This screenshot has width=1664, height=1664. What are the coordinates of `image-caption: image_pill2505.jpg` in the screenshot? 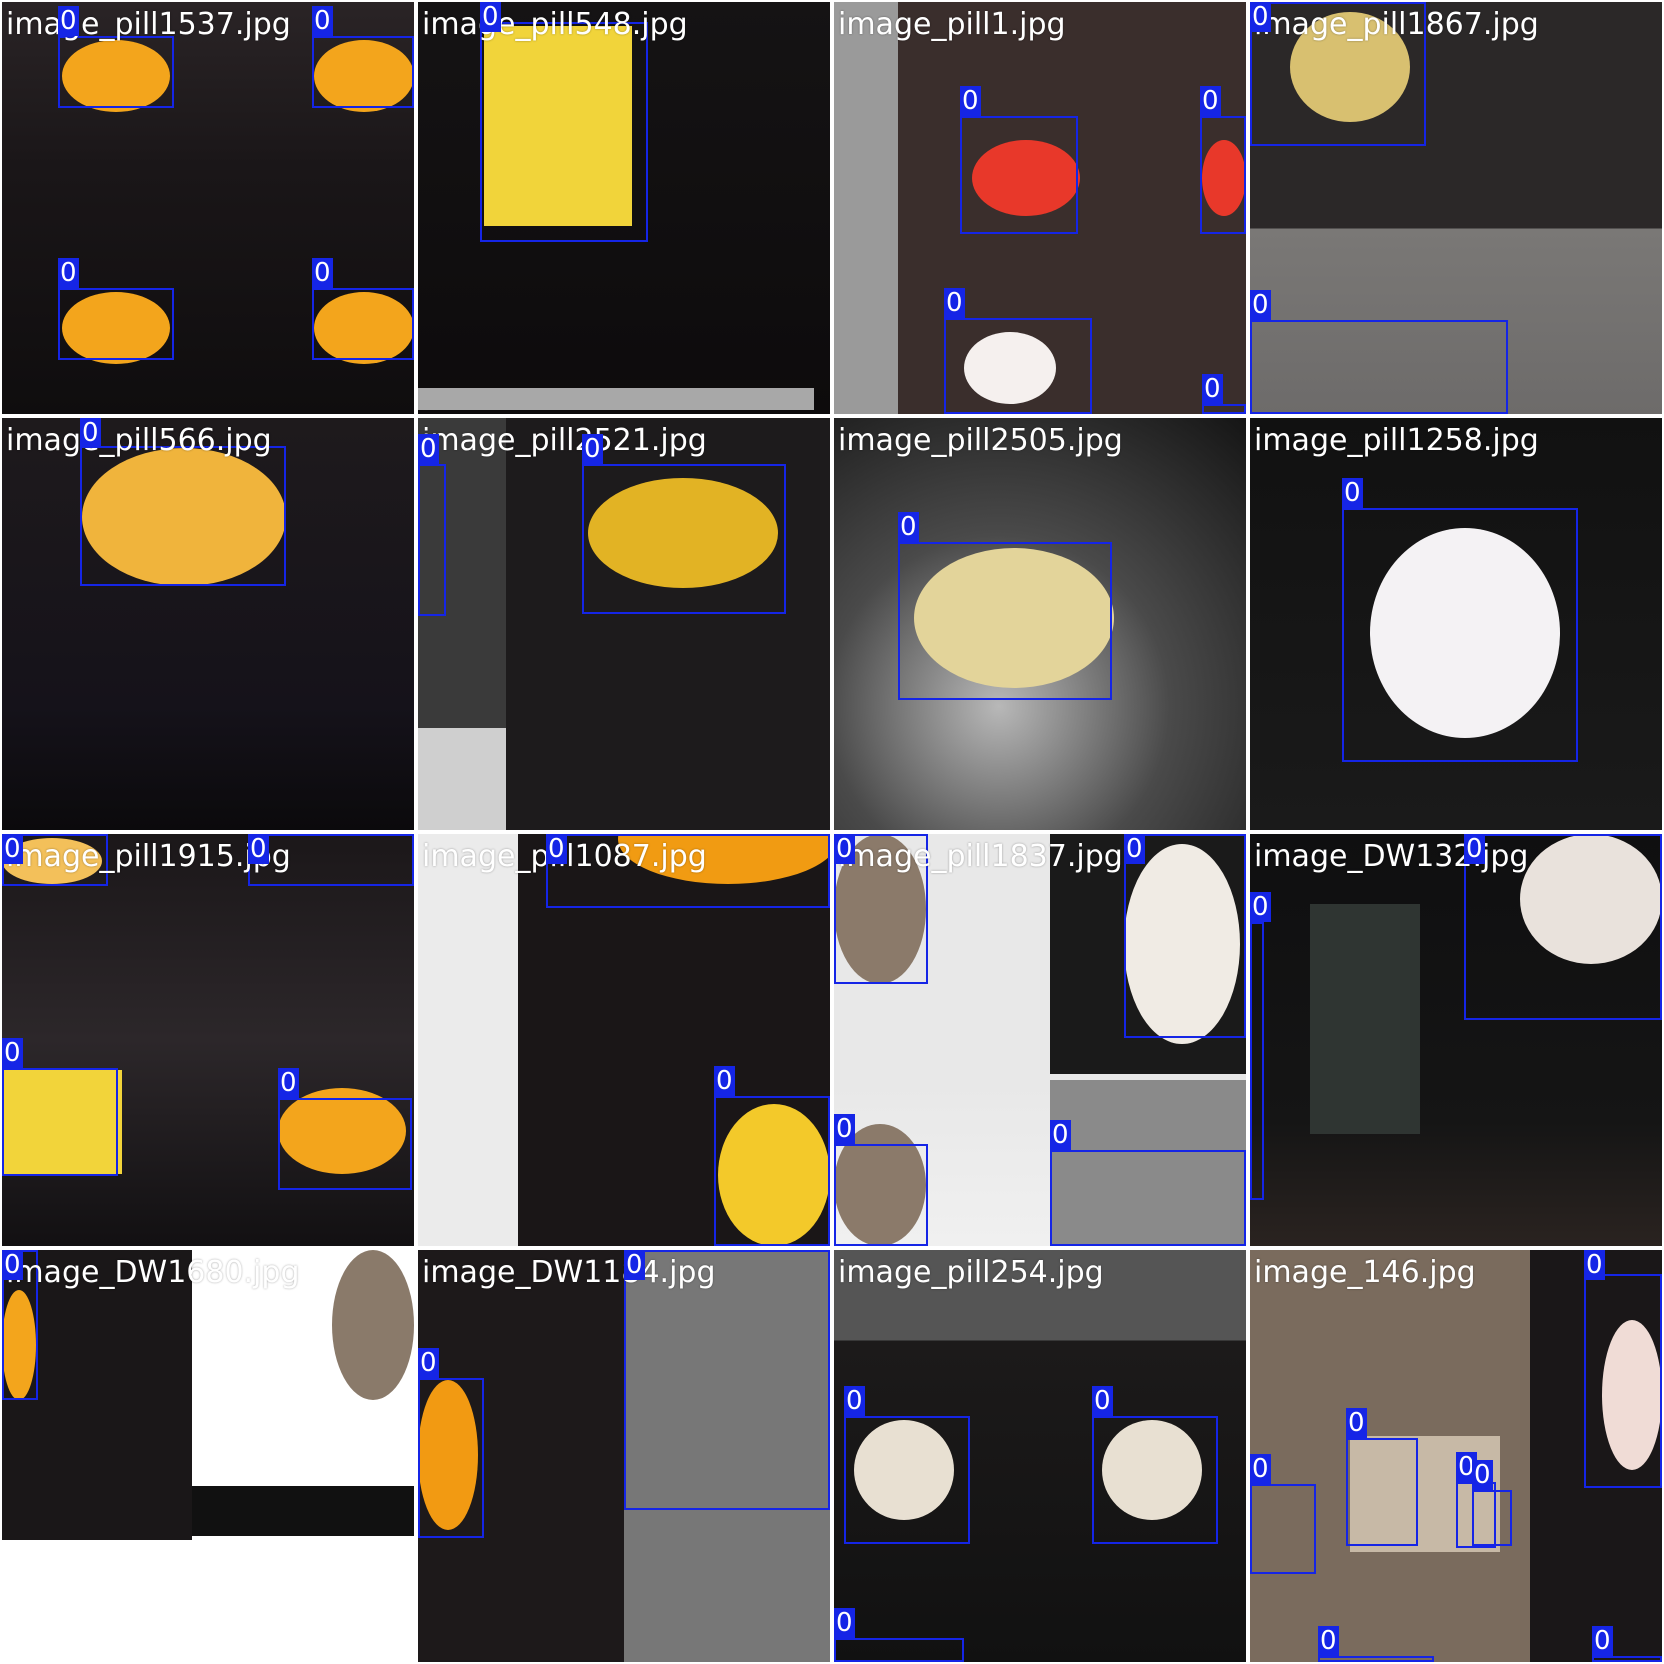 It's located at (980, 440).